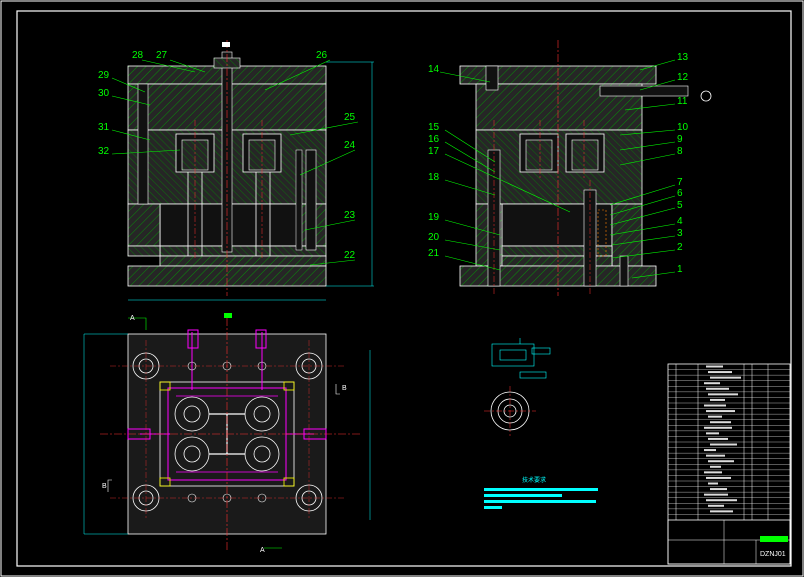  Describe the element at coordinates (534, 480) in the screenshot. I see `tech-note-title: 技术要求` at that location.